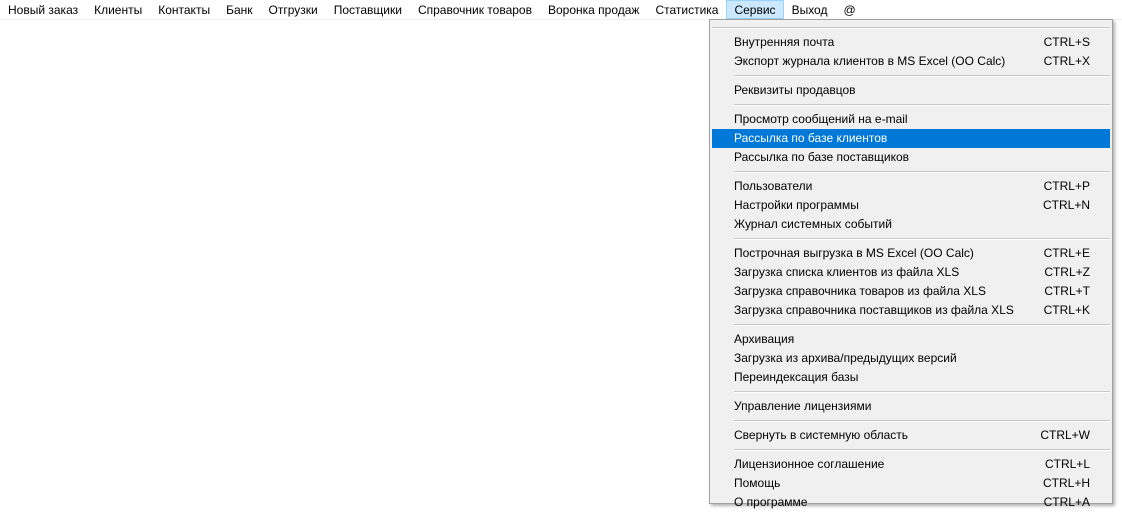 This screenshot has height=512, width=1122. What do you see at coordinates (911, 205) in the screenshot?
I see `menu-item: Настройки программы CTRL+N` at bounding box center [911, 205].